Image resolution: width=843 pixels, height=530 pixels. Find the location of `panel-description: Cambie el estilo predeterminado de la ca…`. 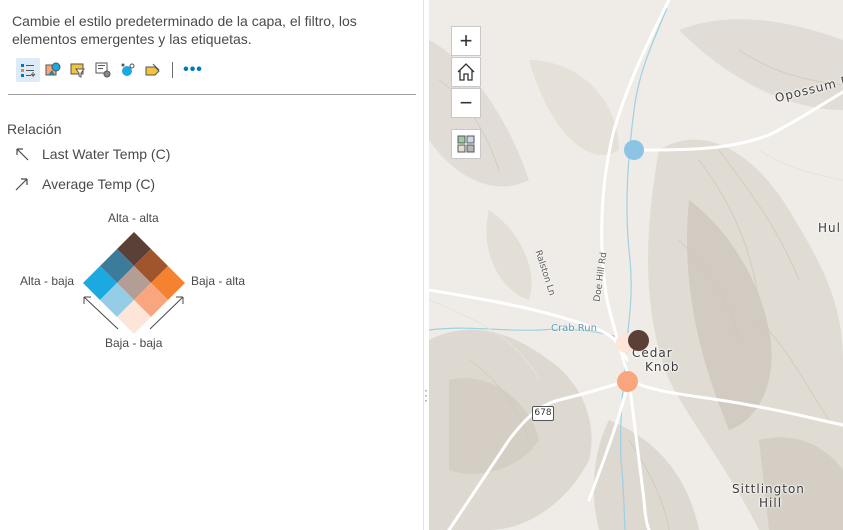

panel-description: Cambie el estilo predeterminado de la ca… is located at coordinates (184, 30).